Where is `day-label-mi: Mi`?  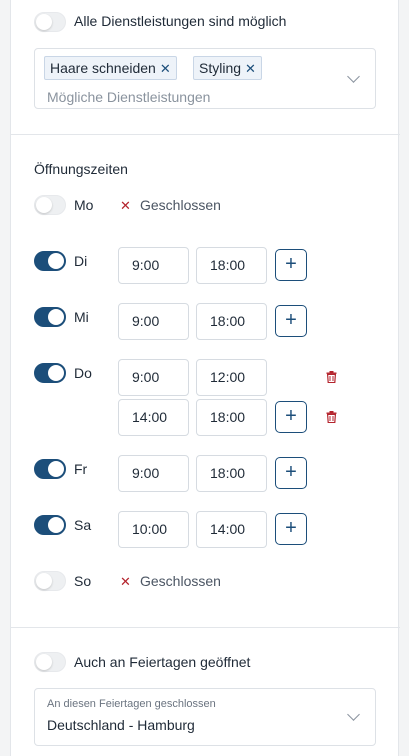 day-label-mi: Mi is located at coordinates (81, 317).